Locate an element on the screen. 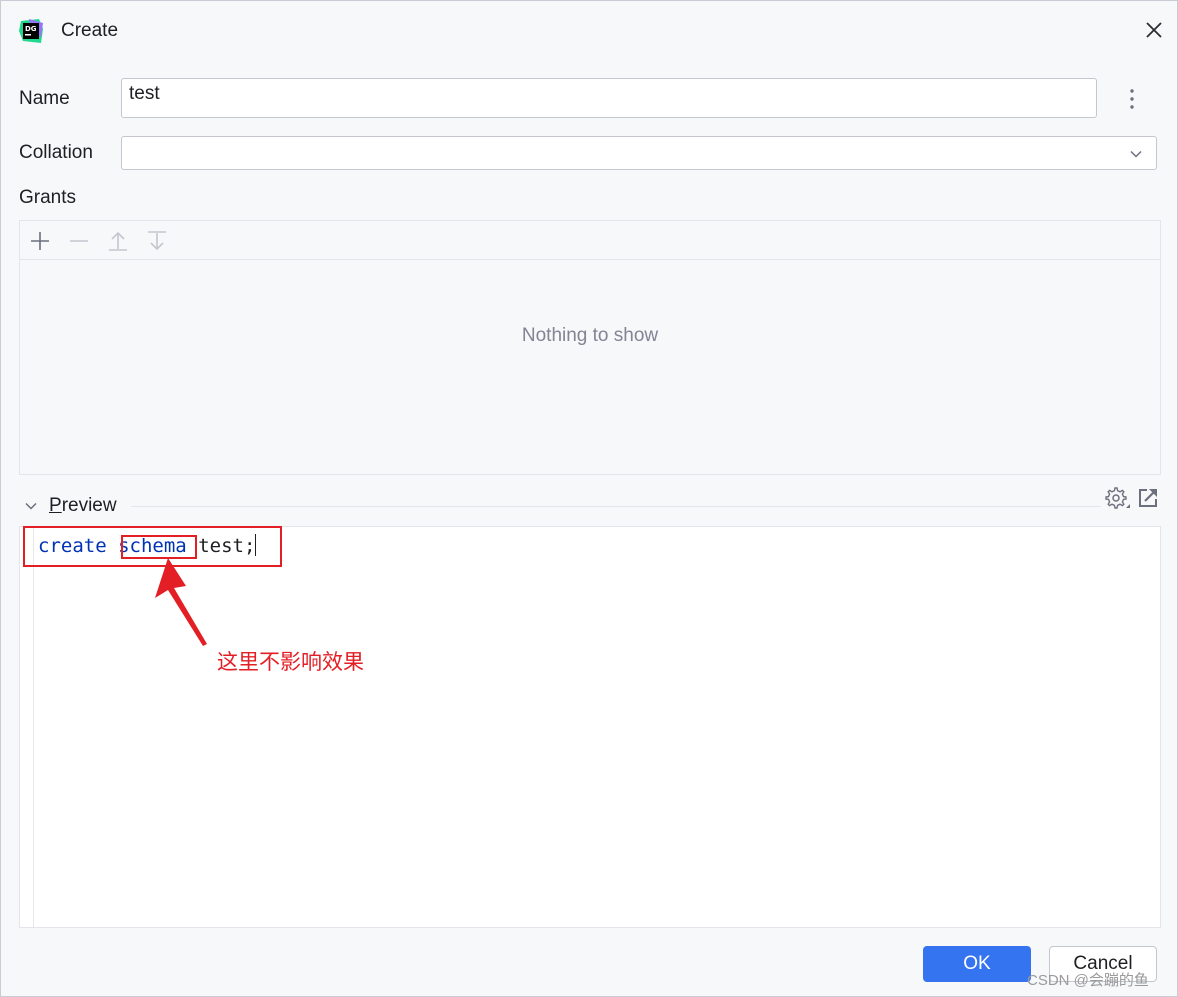 The height and width of the screenshot is (997, 1178). name-label: Name is located at coordinates (44, 98).